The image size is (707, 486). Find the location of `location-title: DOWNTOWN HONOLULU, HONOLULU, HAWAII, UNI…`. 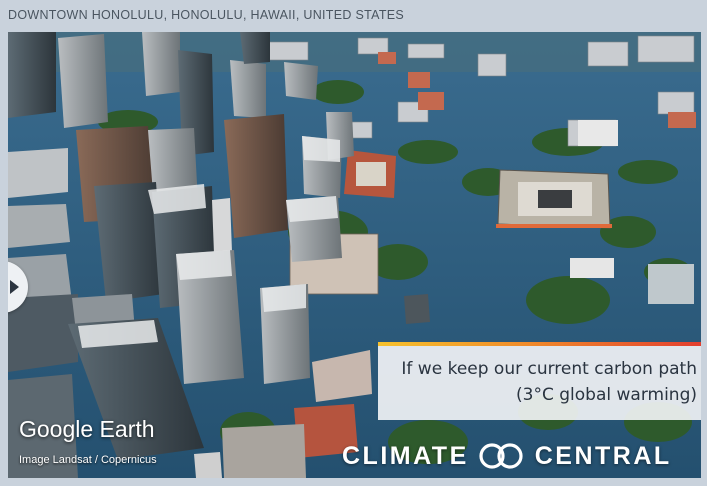

location-title: DOWNTOWN HONOLULU, HONOLULU, HAWAII, UNI… is located at coordinates (206, 15).